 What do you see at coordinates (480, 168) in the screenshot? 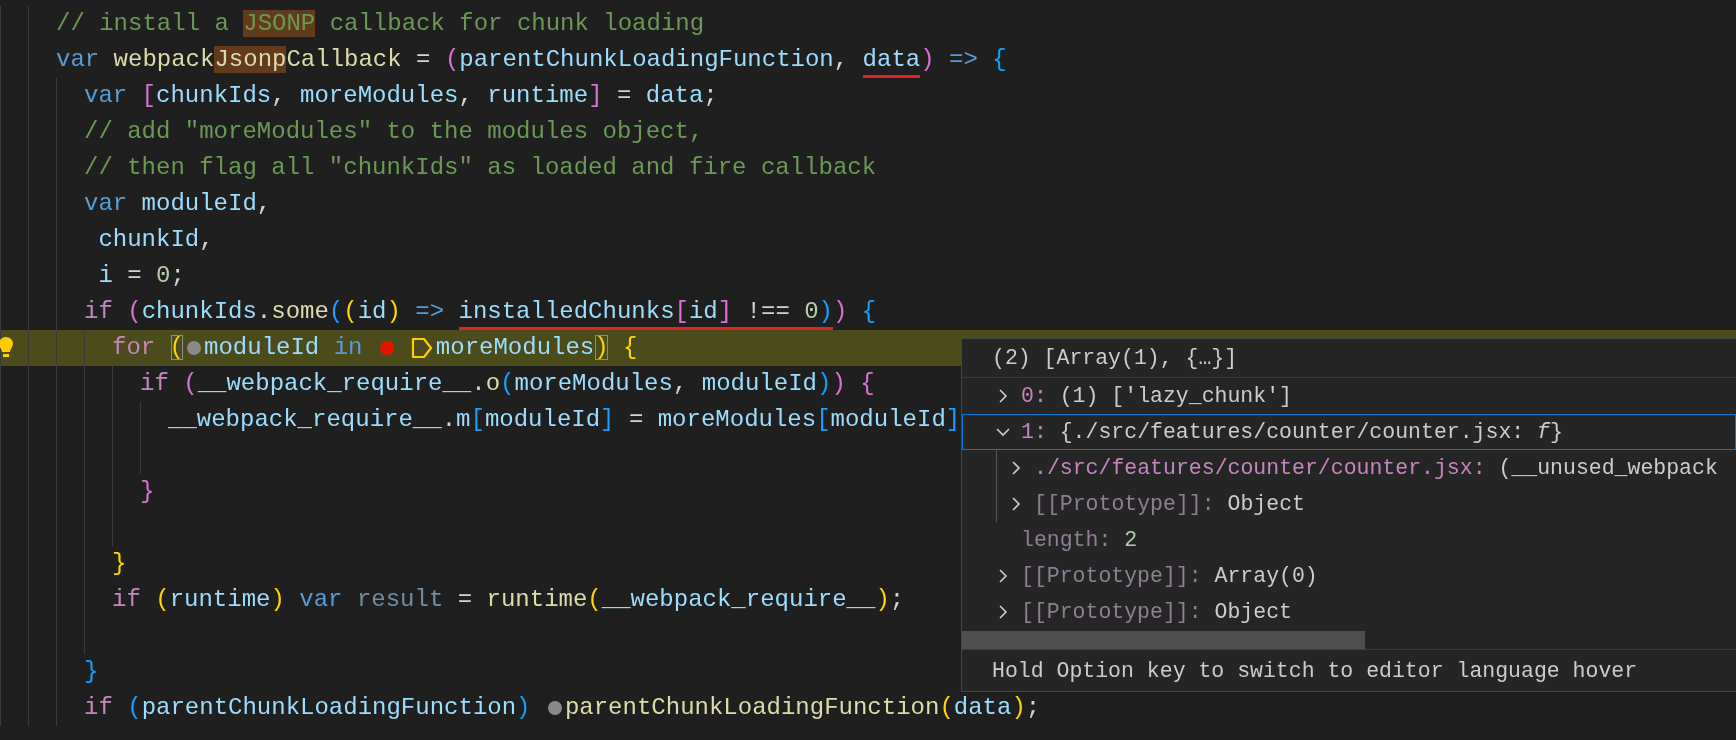
I see `code-text: // then flag all "chunkIds" as loaded and fire callback` at bounding box center [480, 168].